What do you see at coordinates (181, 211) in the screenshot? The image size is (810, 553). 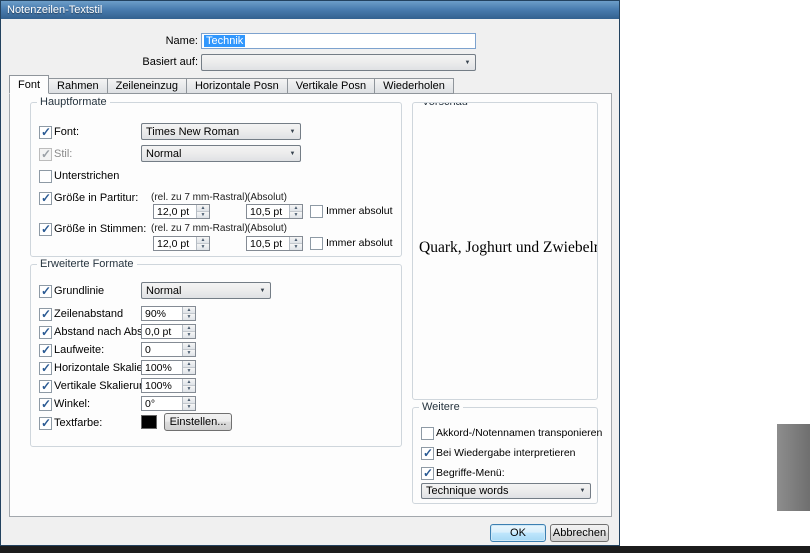 I see `score-rel-size-spinner: 12,0 pt ▲ ▼` at bounding box center [181, 211].